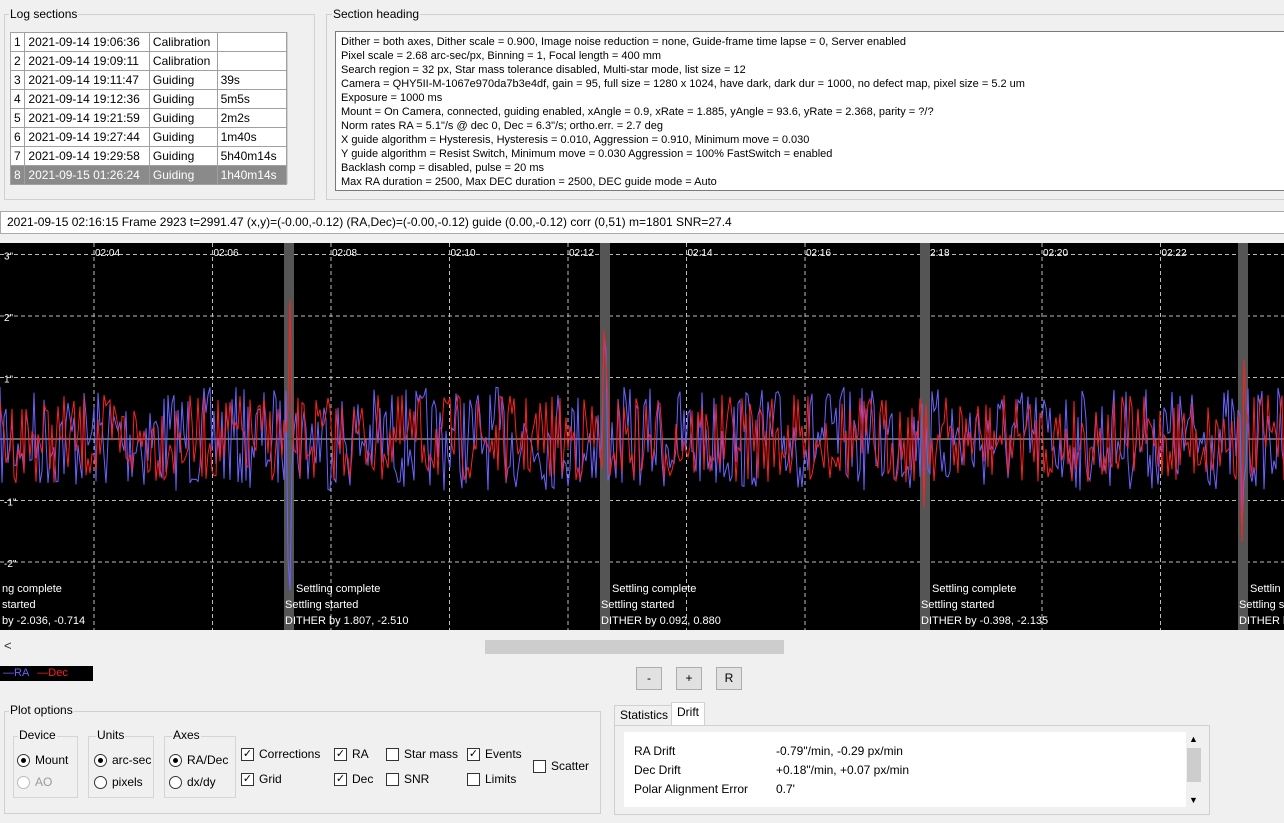  Describe the element at coordinates (771, 770) in the screenshot. I see `drift-row-dec: Dec Drift +0.18"/min, +0.07 px/min` at that location.